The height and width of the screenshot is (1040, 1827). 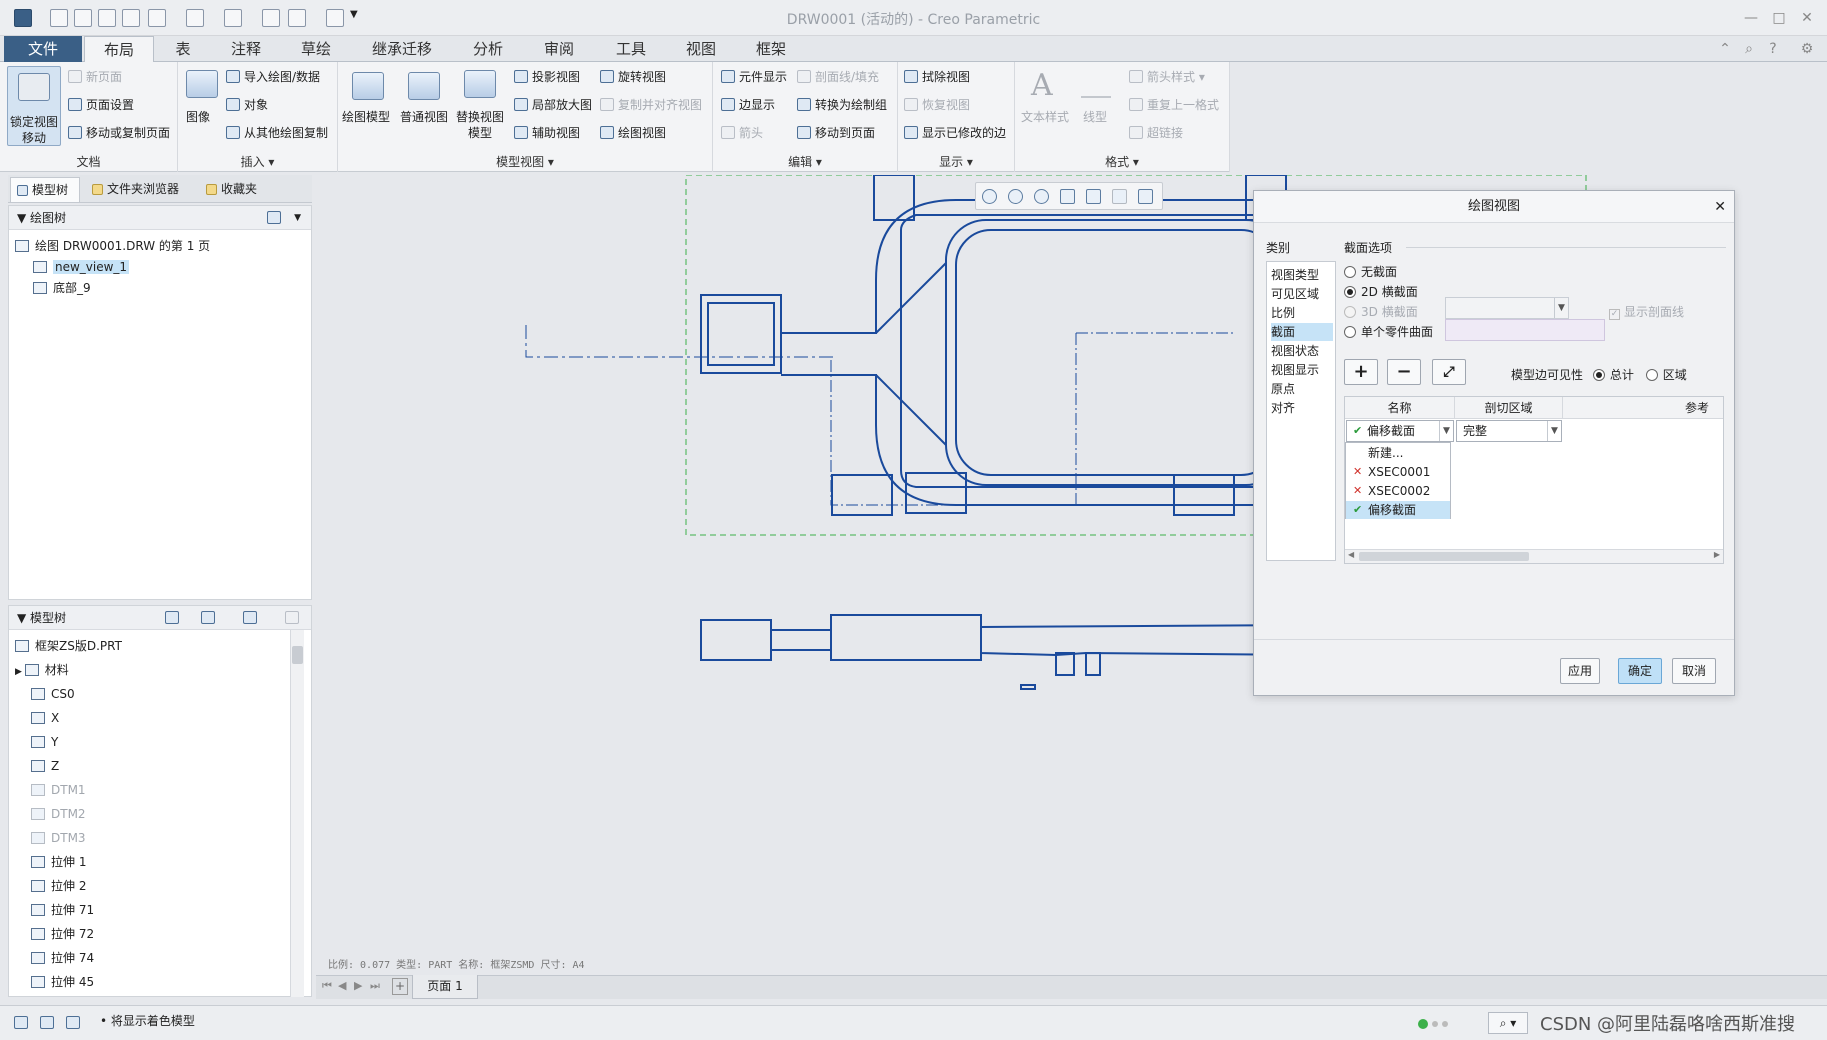 I want to click on browser-icon, so click(x=47, y=1022).